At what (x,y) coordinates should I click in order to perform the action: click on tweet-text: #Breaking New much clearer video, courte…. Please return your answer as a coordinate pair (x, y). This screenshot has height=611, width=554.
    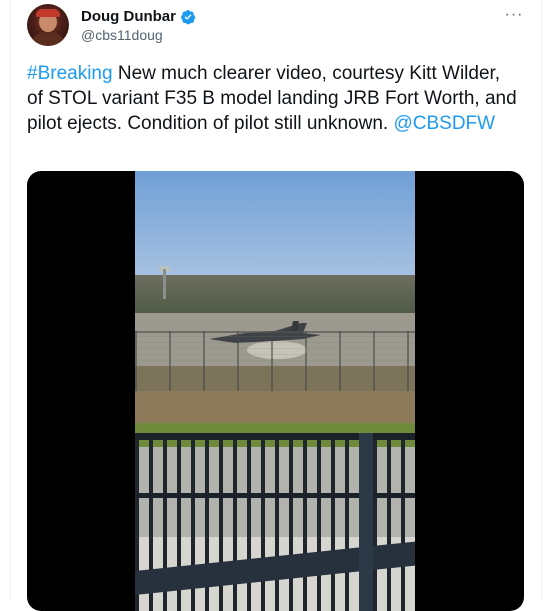
    Looking at the image, I should click on (272, 98).